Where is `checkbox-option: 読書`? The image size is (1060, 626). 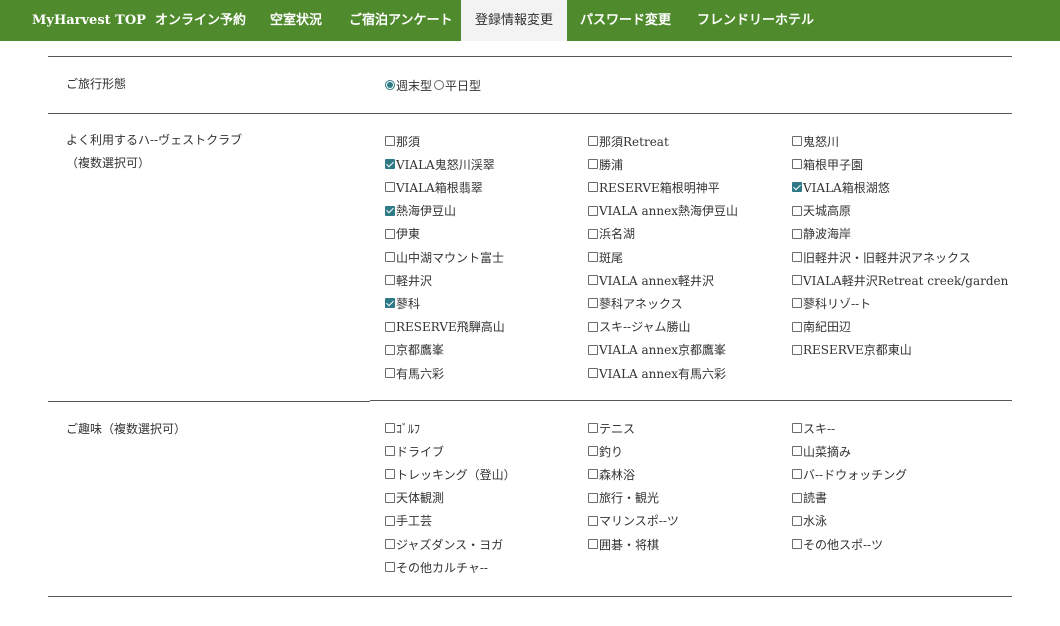
checkbox-option: 読書 is located at coordinates (809, 498).